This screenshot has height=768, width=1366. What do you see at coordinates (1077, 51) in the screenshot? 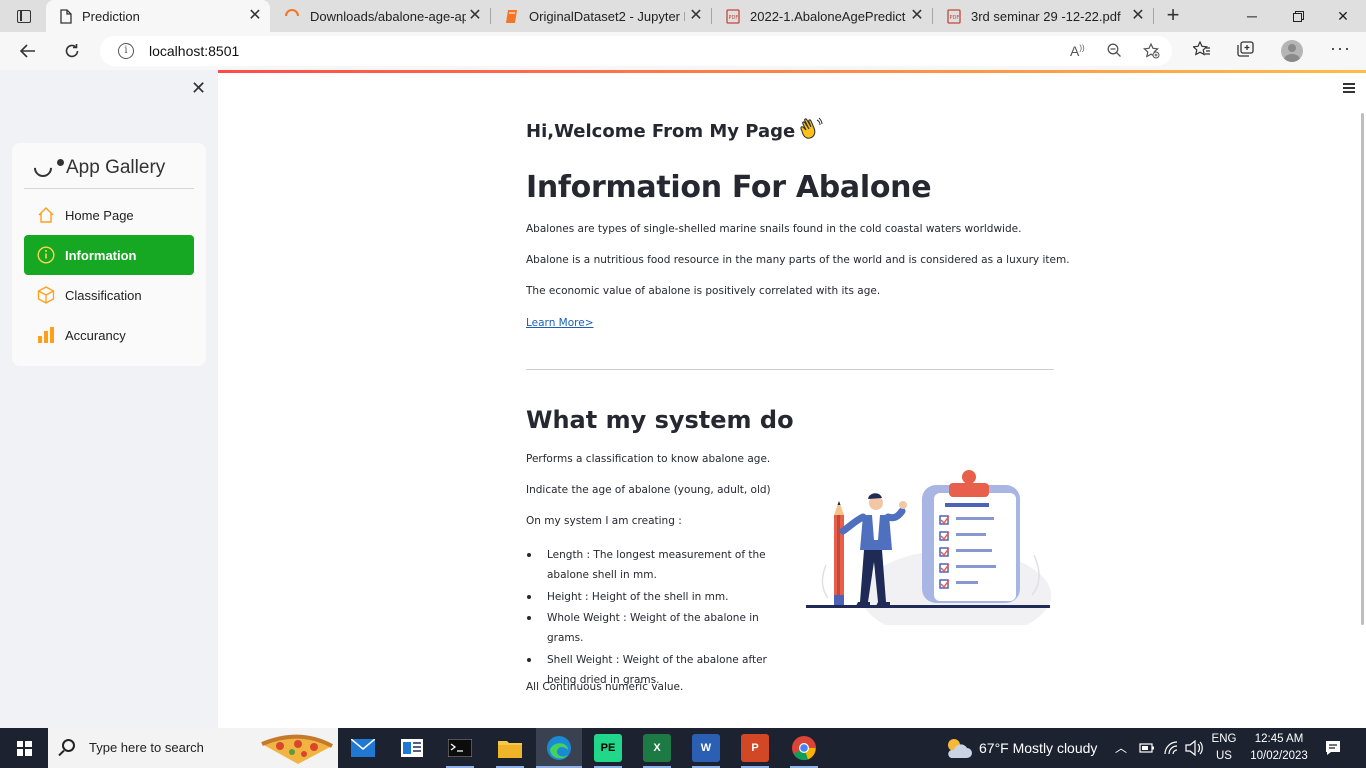
I see `read-aloud-icon: A))` at bounding box center [1077, 51].